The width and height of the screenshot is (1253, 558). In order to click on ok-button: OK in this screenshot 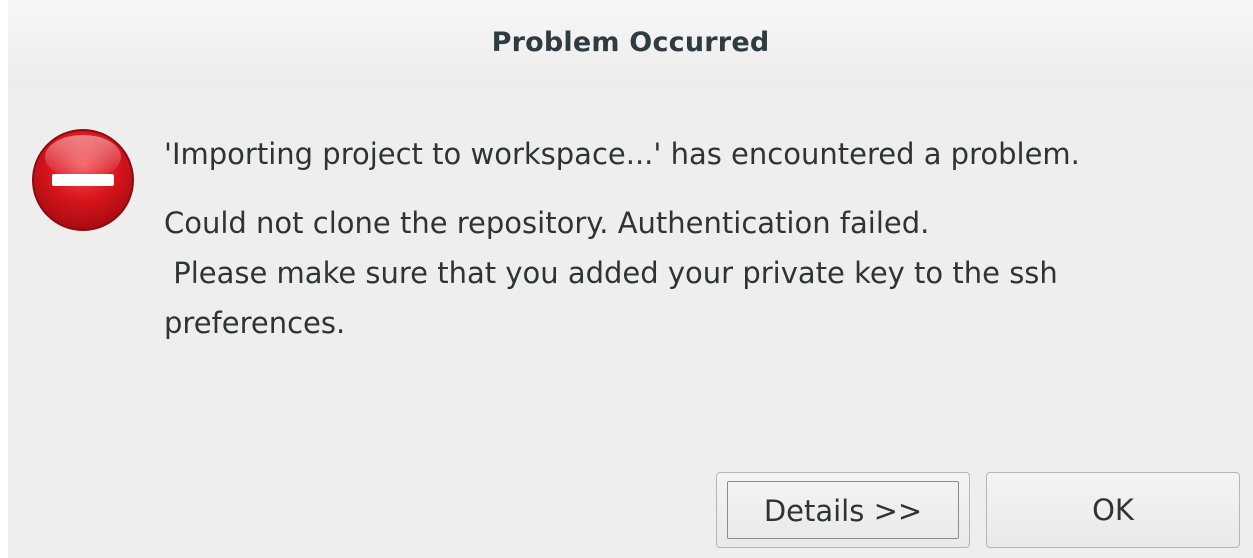, I will do `click(1113, 510)`.